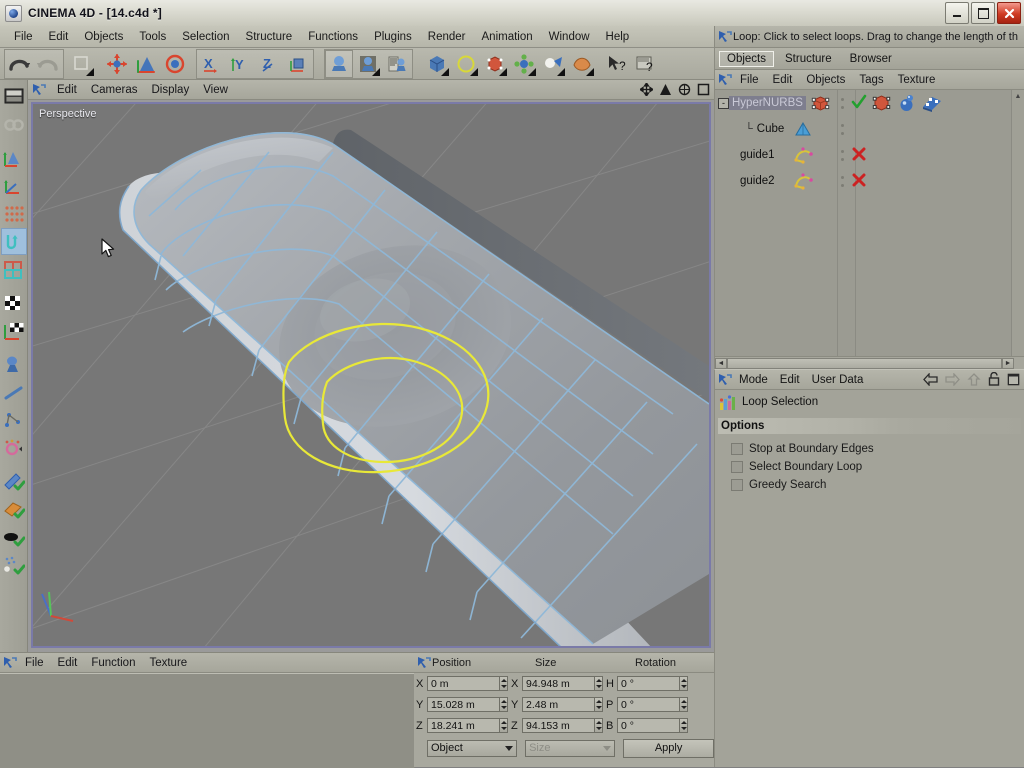 The width and height of the screenshot is (1024, 768). I want to click on coord-rot-h-spinner, so click(683, 683).